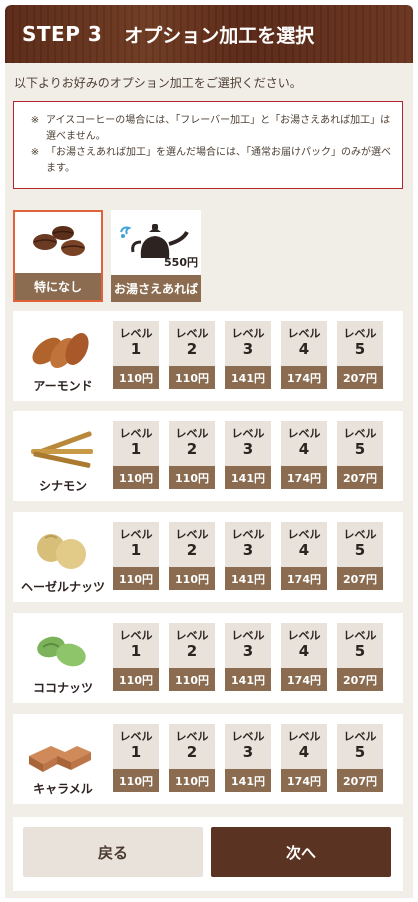 The image size is (418, 902). I want to click on step-number: STEP 3, so click(62, 34).